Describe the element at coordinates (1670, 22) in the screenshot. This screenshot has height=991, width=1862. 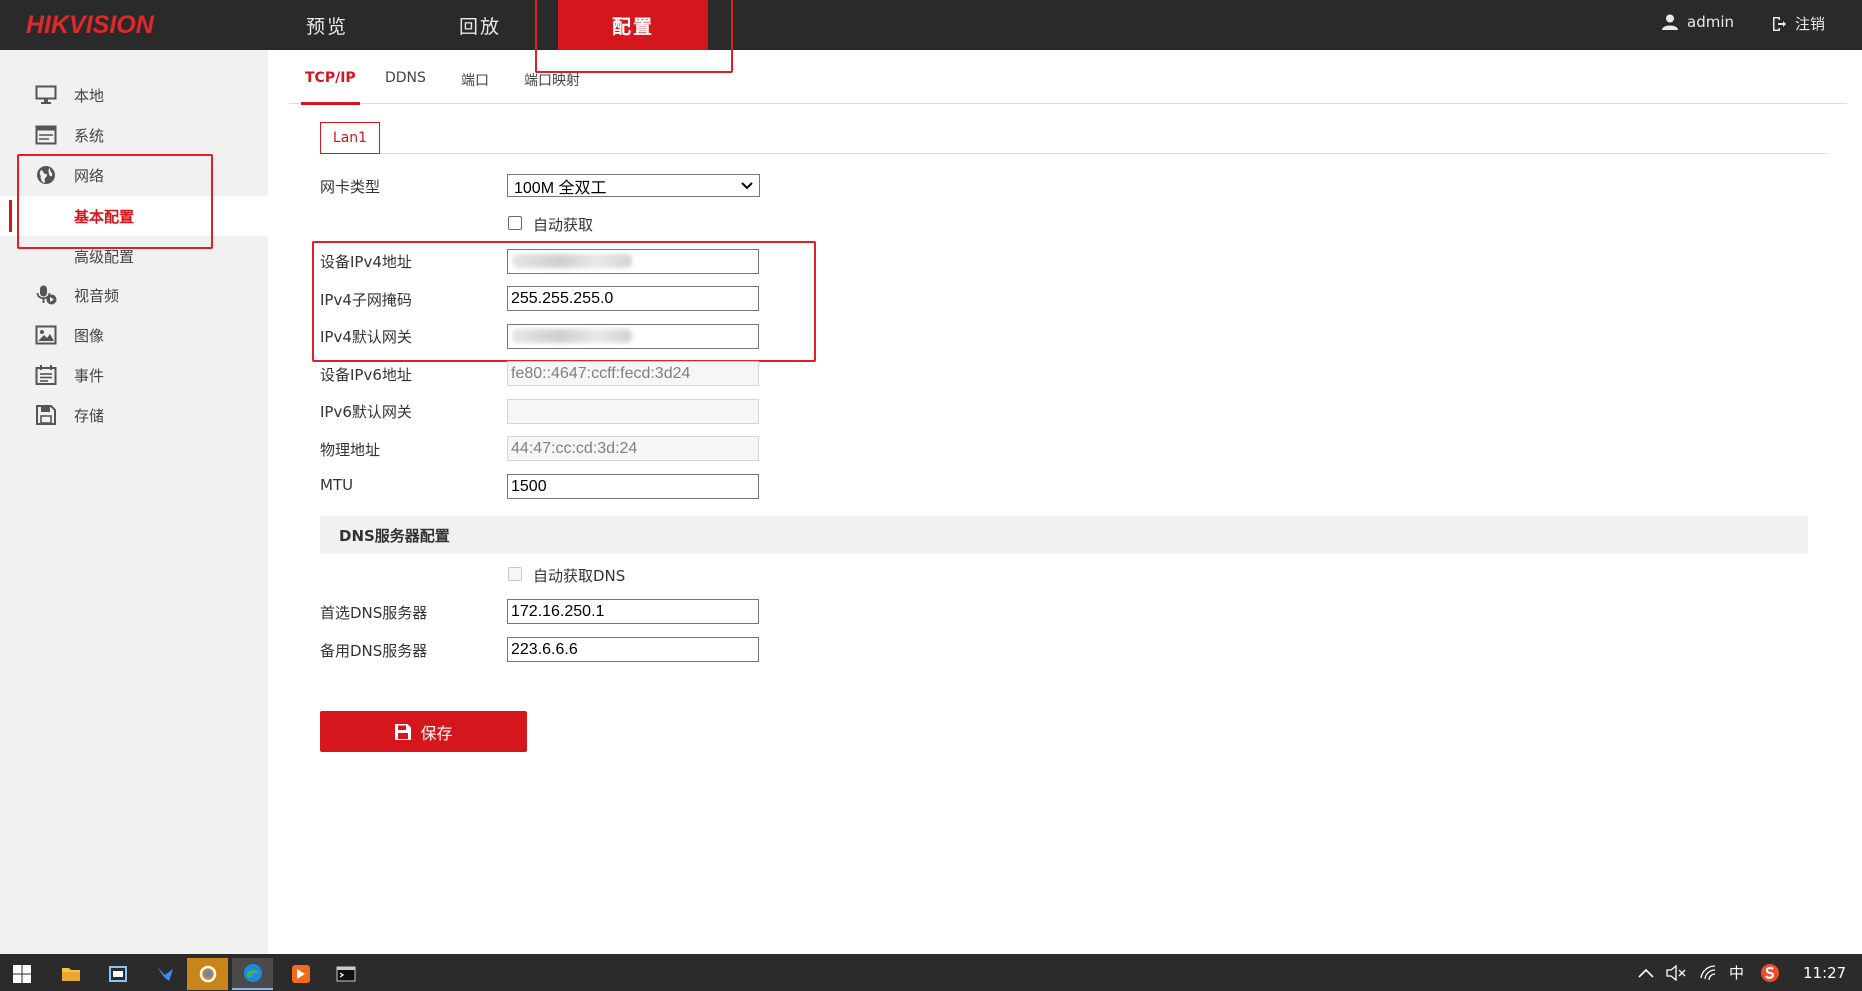
I see `user-icon` at that location.